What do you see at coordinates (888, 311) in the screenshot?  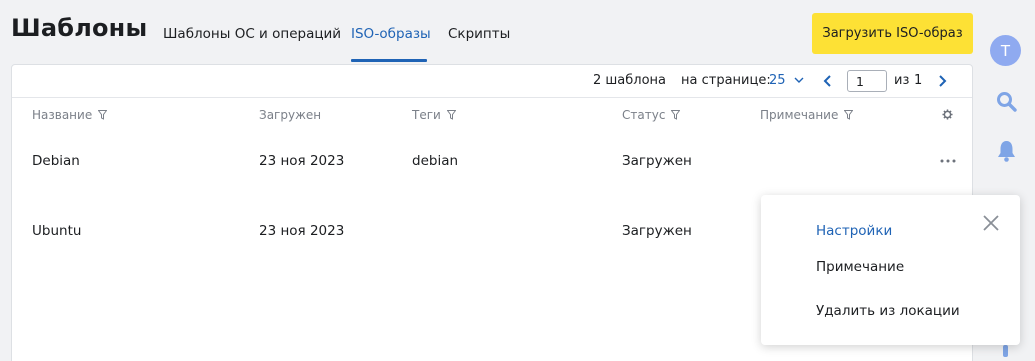 I see `menu-item-remove: Удалить из локации` at bounding box center [888, 311].